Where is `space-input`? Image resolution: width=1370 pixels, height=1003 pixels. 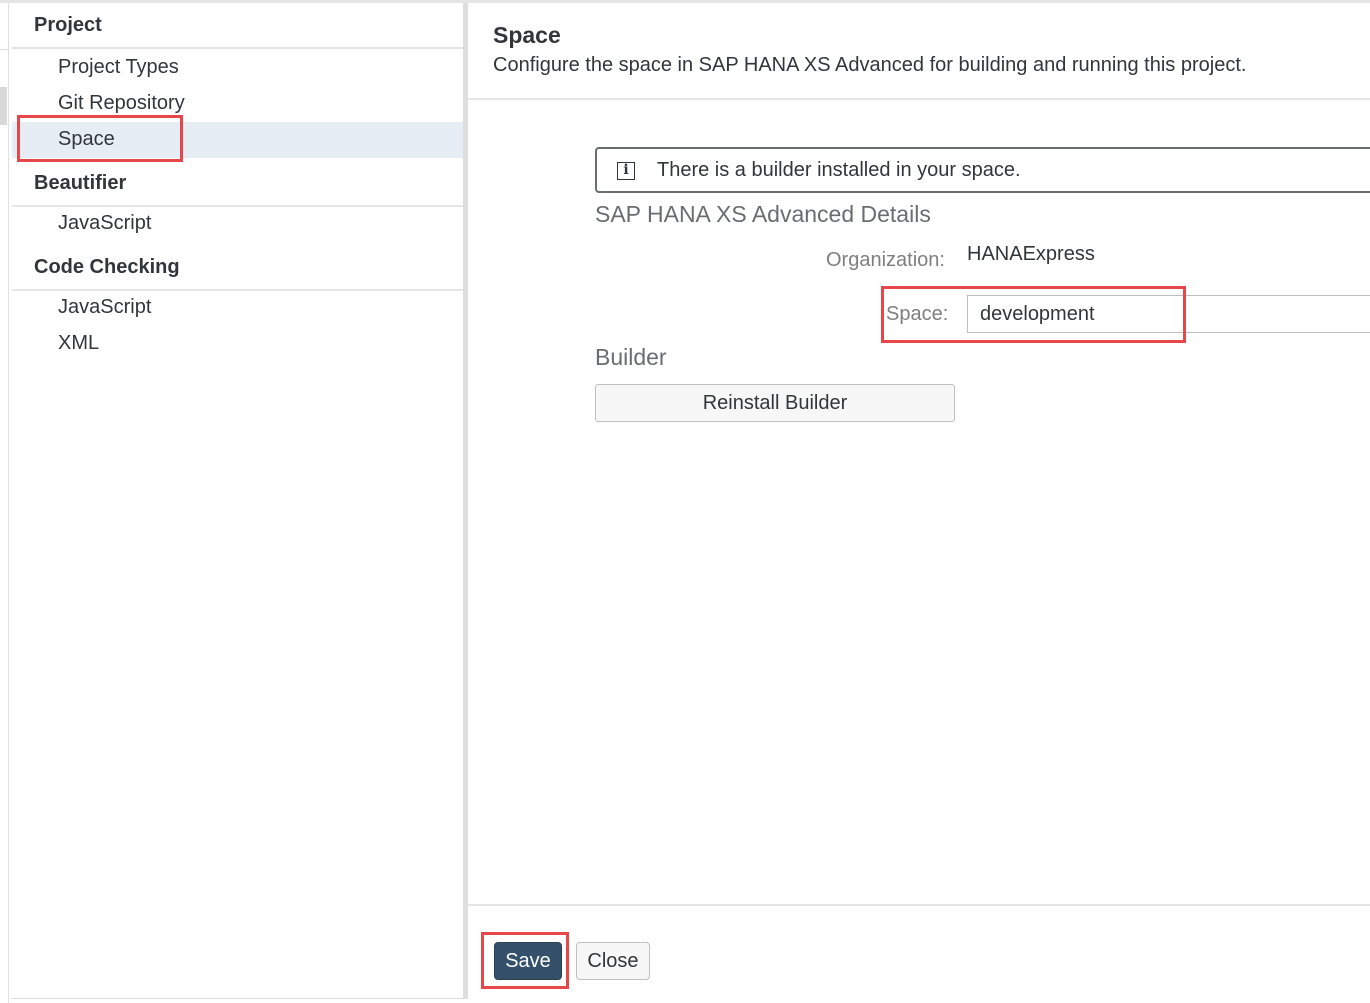 space-input is located at coordinates (1168, 314).